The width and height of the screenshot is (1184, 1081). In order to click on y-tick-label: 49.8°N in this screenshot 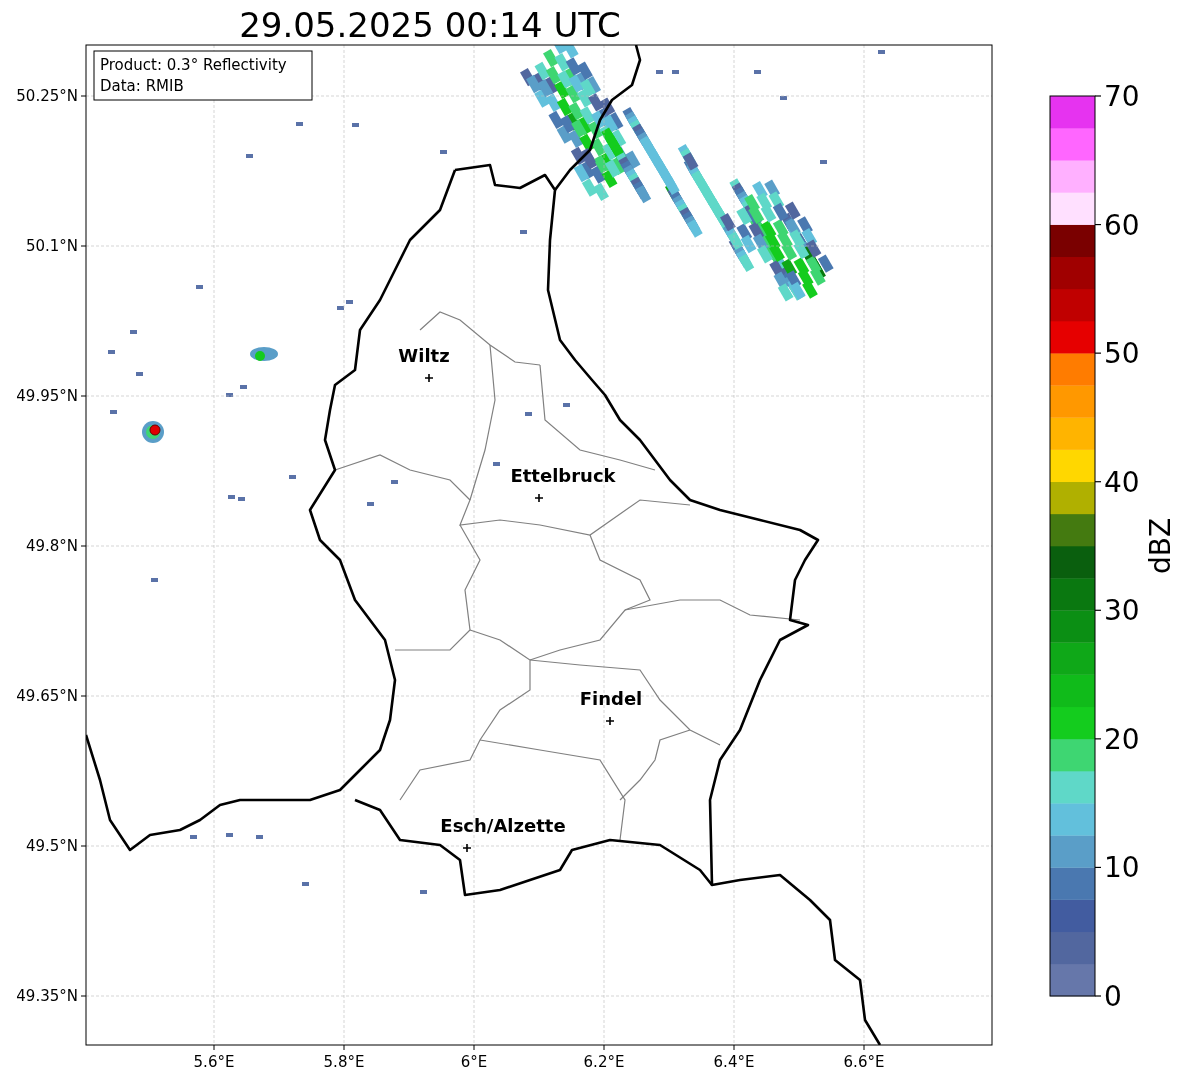, I will do `click(51, 546)`.